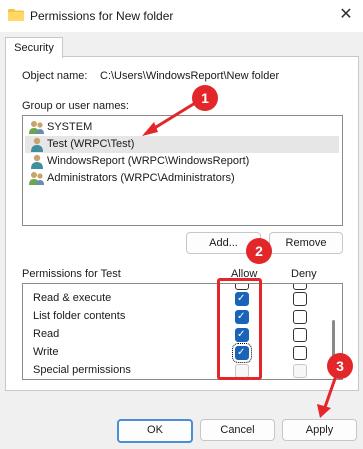  What do you see at coordinates (82, 370) in the screenshot?
I see `permission-row-special: Special permissions` at bounding box center [82, 370].